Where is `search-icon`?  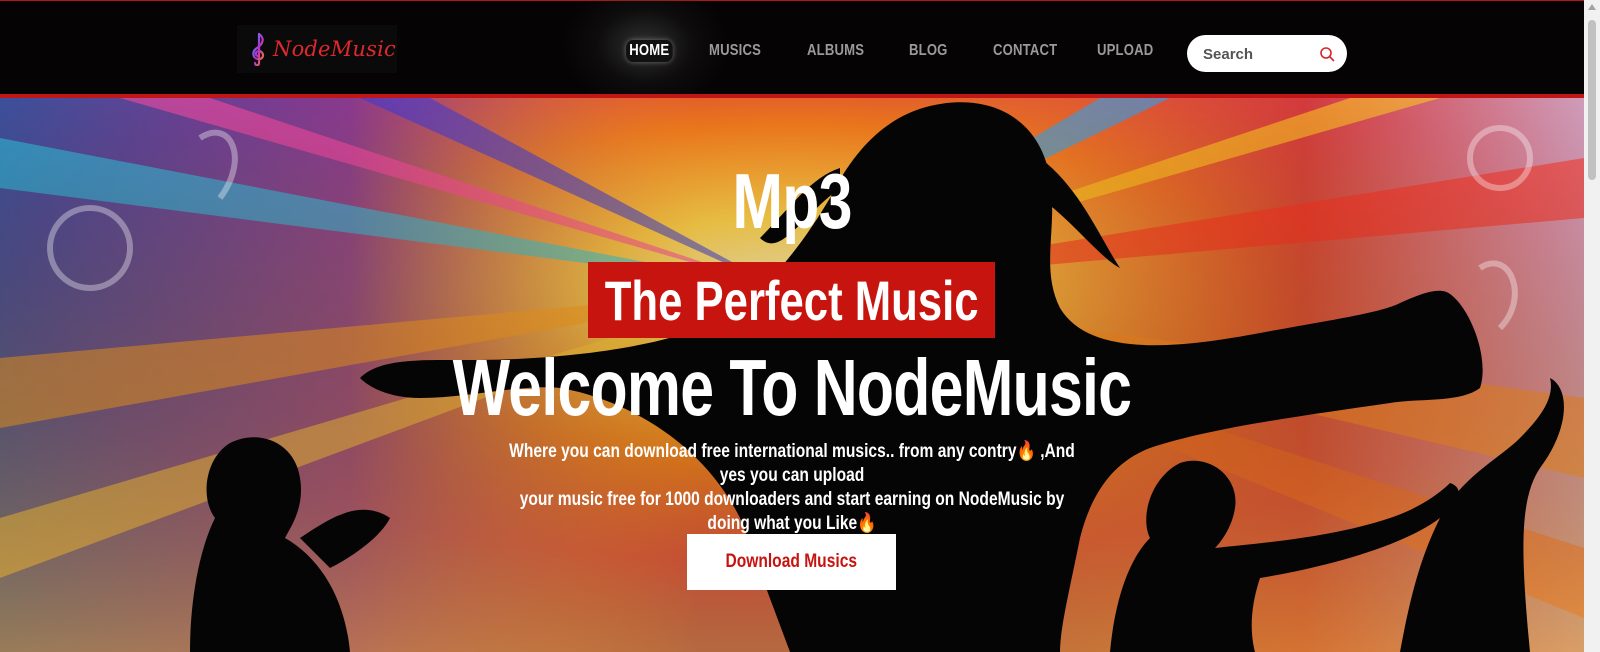 search-icon is located at coordinates (1327, 54).